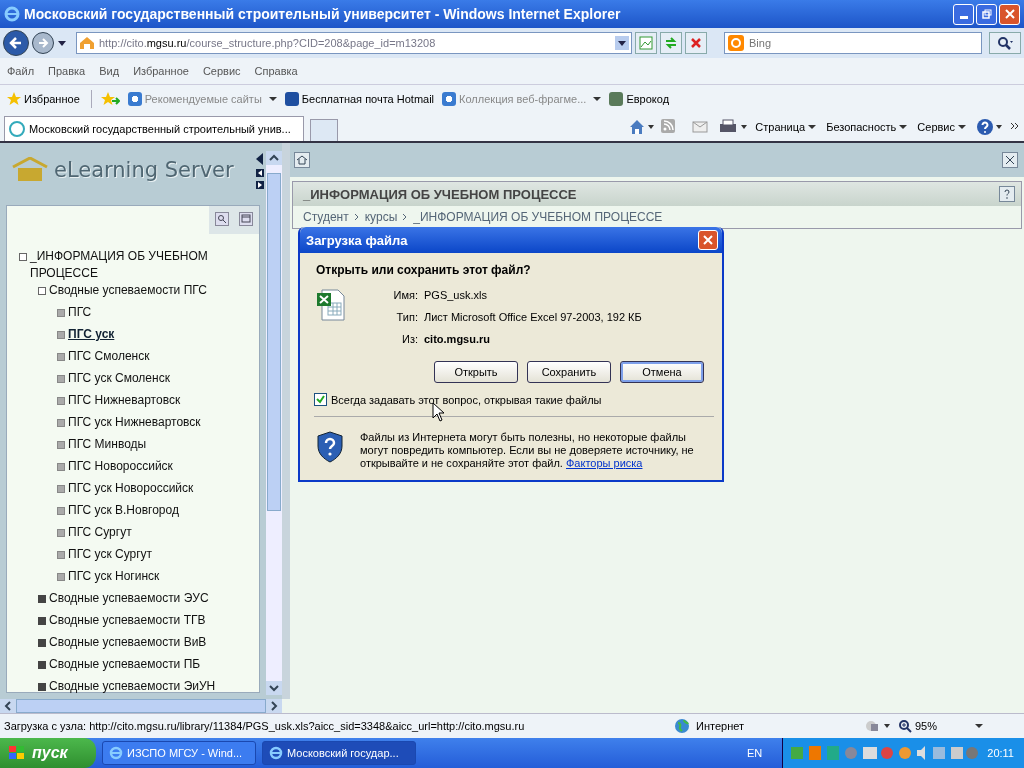  What do you see at coordinates (639, 99) in the screenshot?
I see `favorites-link: Еврокод` at bounding box center [639, 99].